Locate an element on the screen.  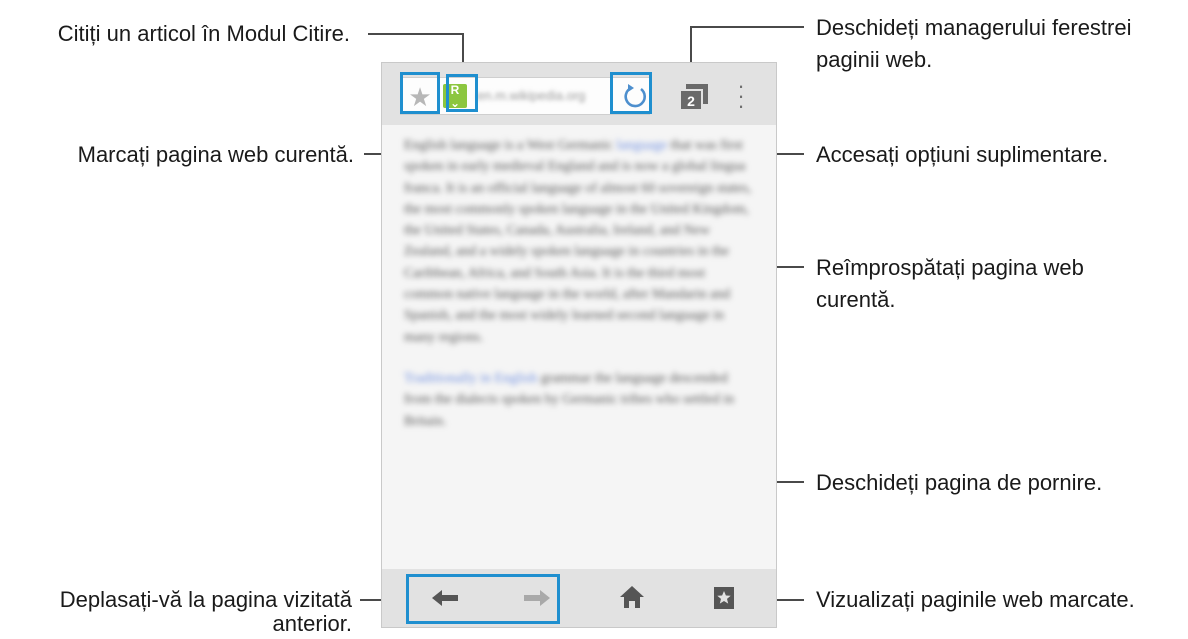
browser-toolbar: ★ R ⌄ en.m.wikipedia.org 2 · · · is located at coordinates (579, 94).